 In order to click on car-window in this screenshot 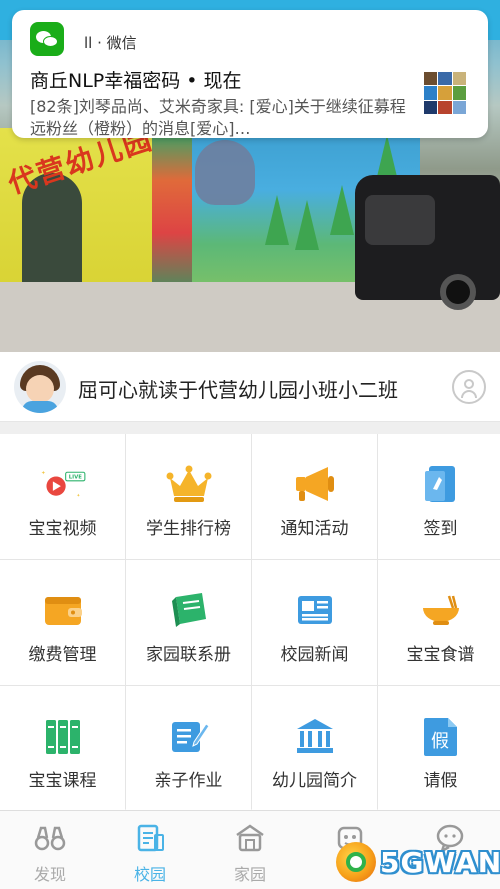, I will do `click(400, 220)`.